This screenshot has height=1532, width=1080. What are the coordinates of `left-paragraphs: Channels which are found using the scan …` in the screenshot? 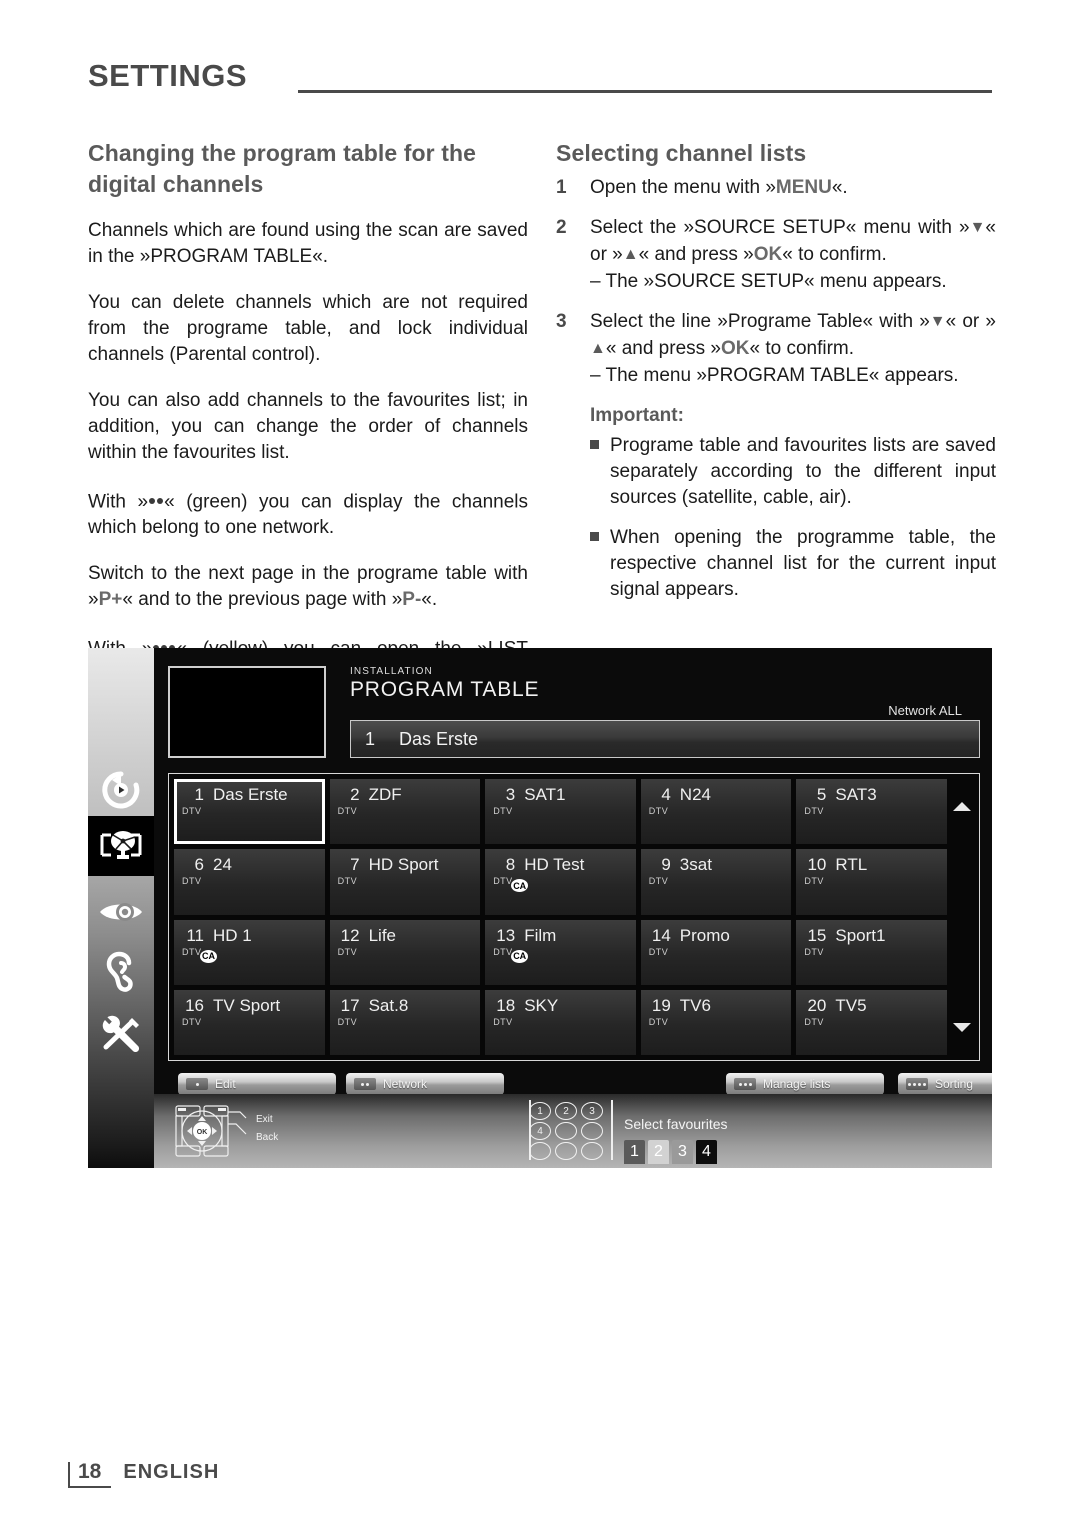 It's located at (308, 453).